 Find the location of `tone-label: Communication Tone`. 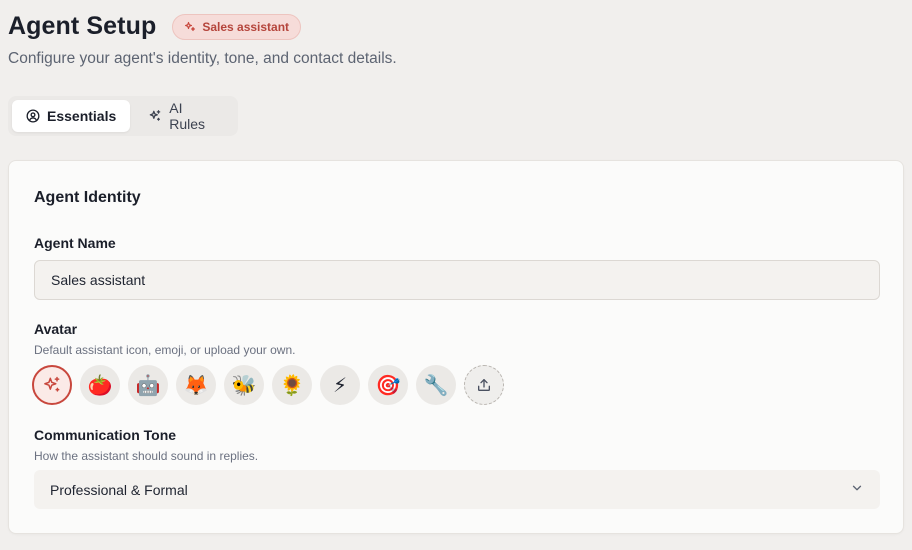

tone-label: Communication Tone is located at coordinates (105, 435).